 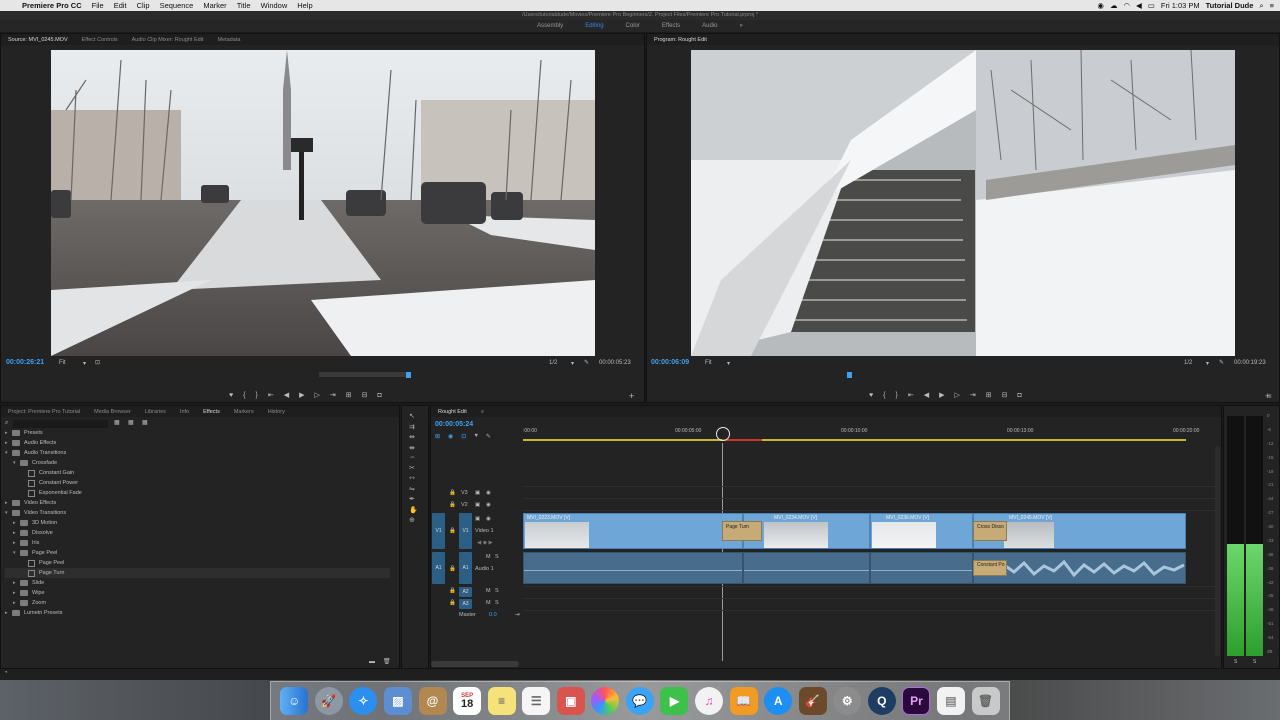 I want to click on audio-transition-constant-power: Constant Po, so click(x=990, y=568).